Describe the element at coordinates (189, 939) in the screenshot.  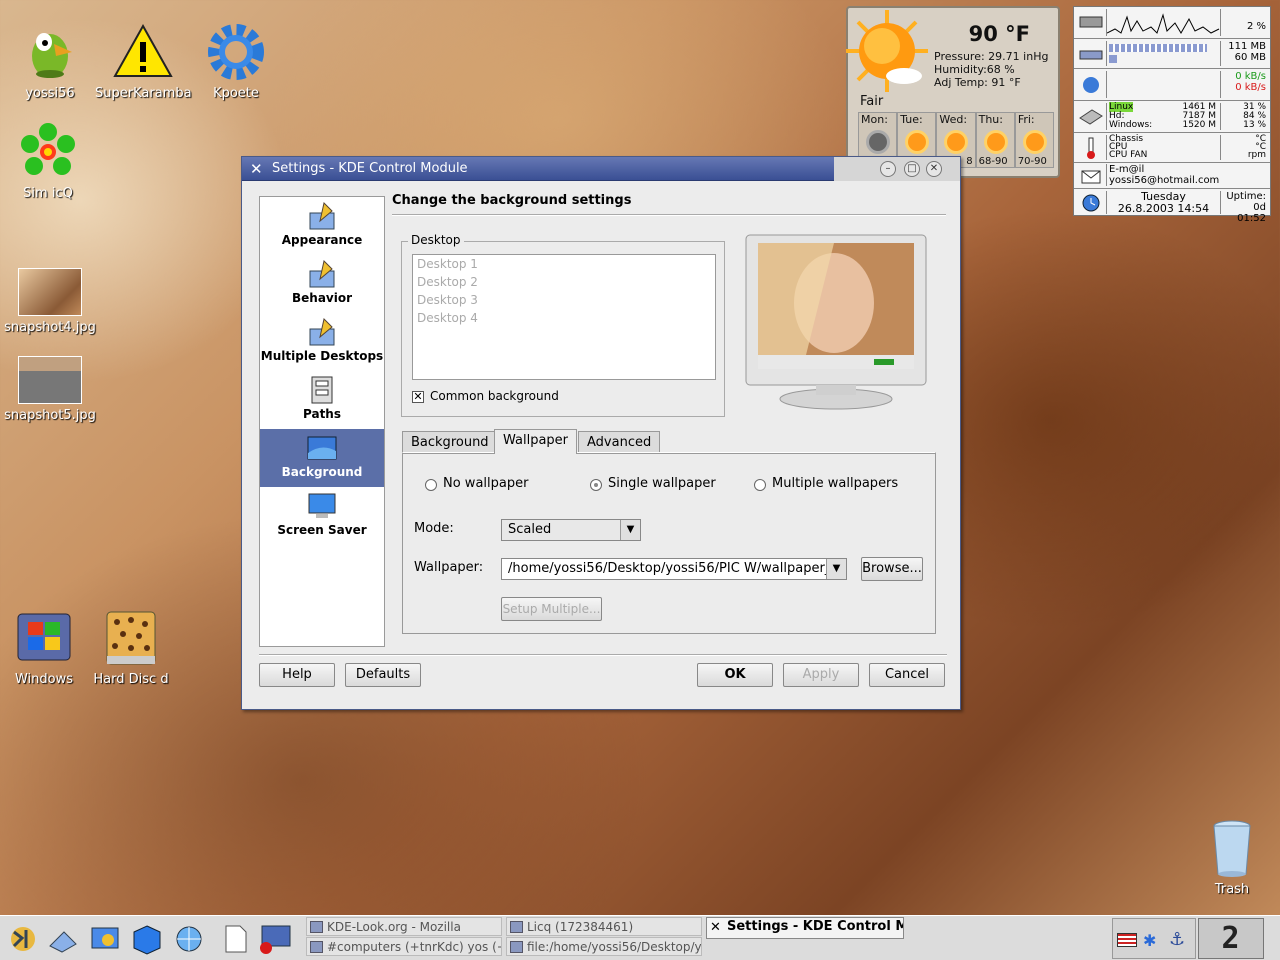
I see `browser-globe-icon` at that location.